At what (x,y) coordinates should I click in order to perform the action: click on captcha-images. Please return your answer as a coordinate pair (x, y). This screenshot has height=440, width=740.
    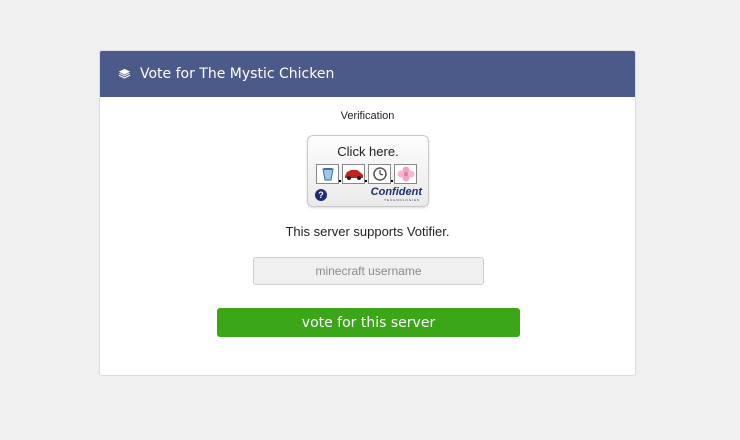
    Looking at the image, I should click on (366, 174).